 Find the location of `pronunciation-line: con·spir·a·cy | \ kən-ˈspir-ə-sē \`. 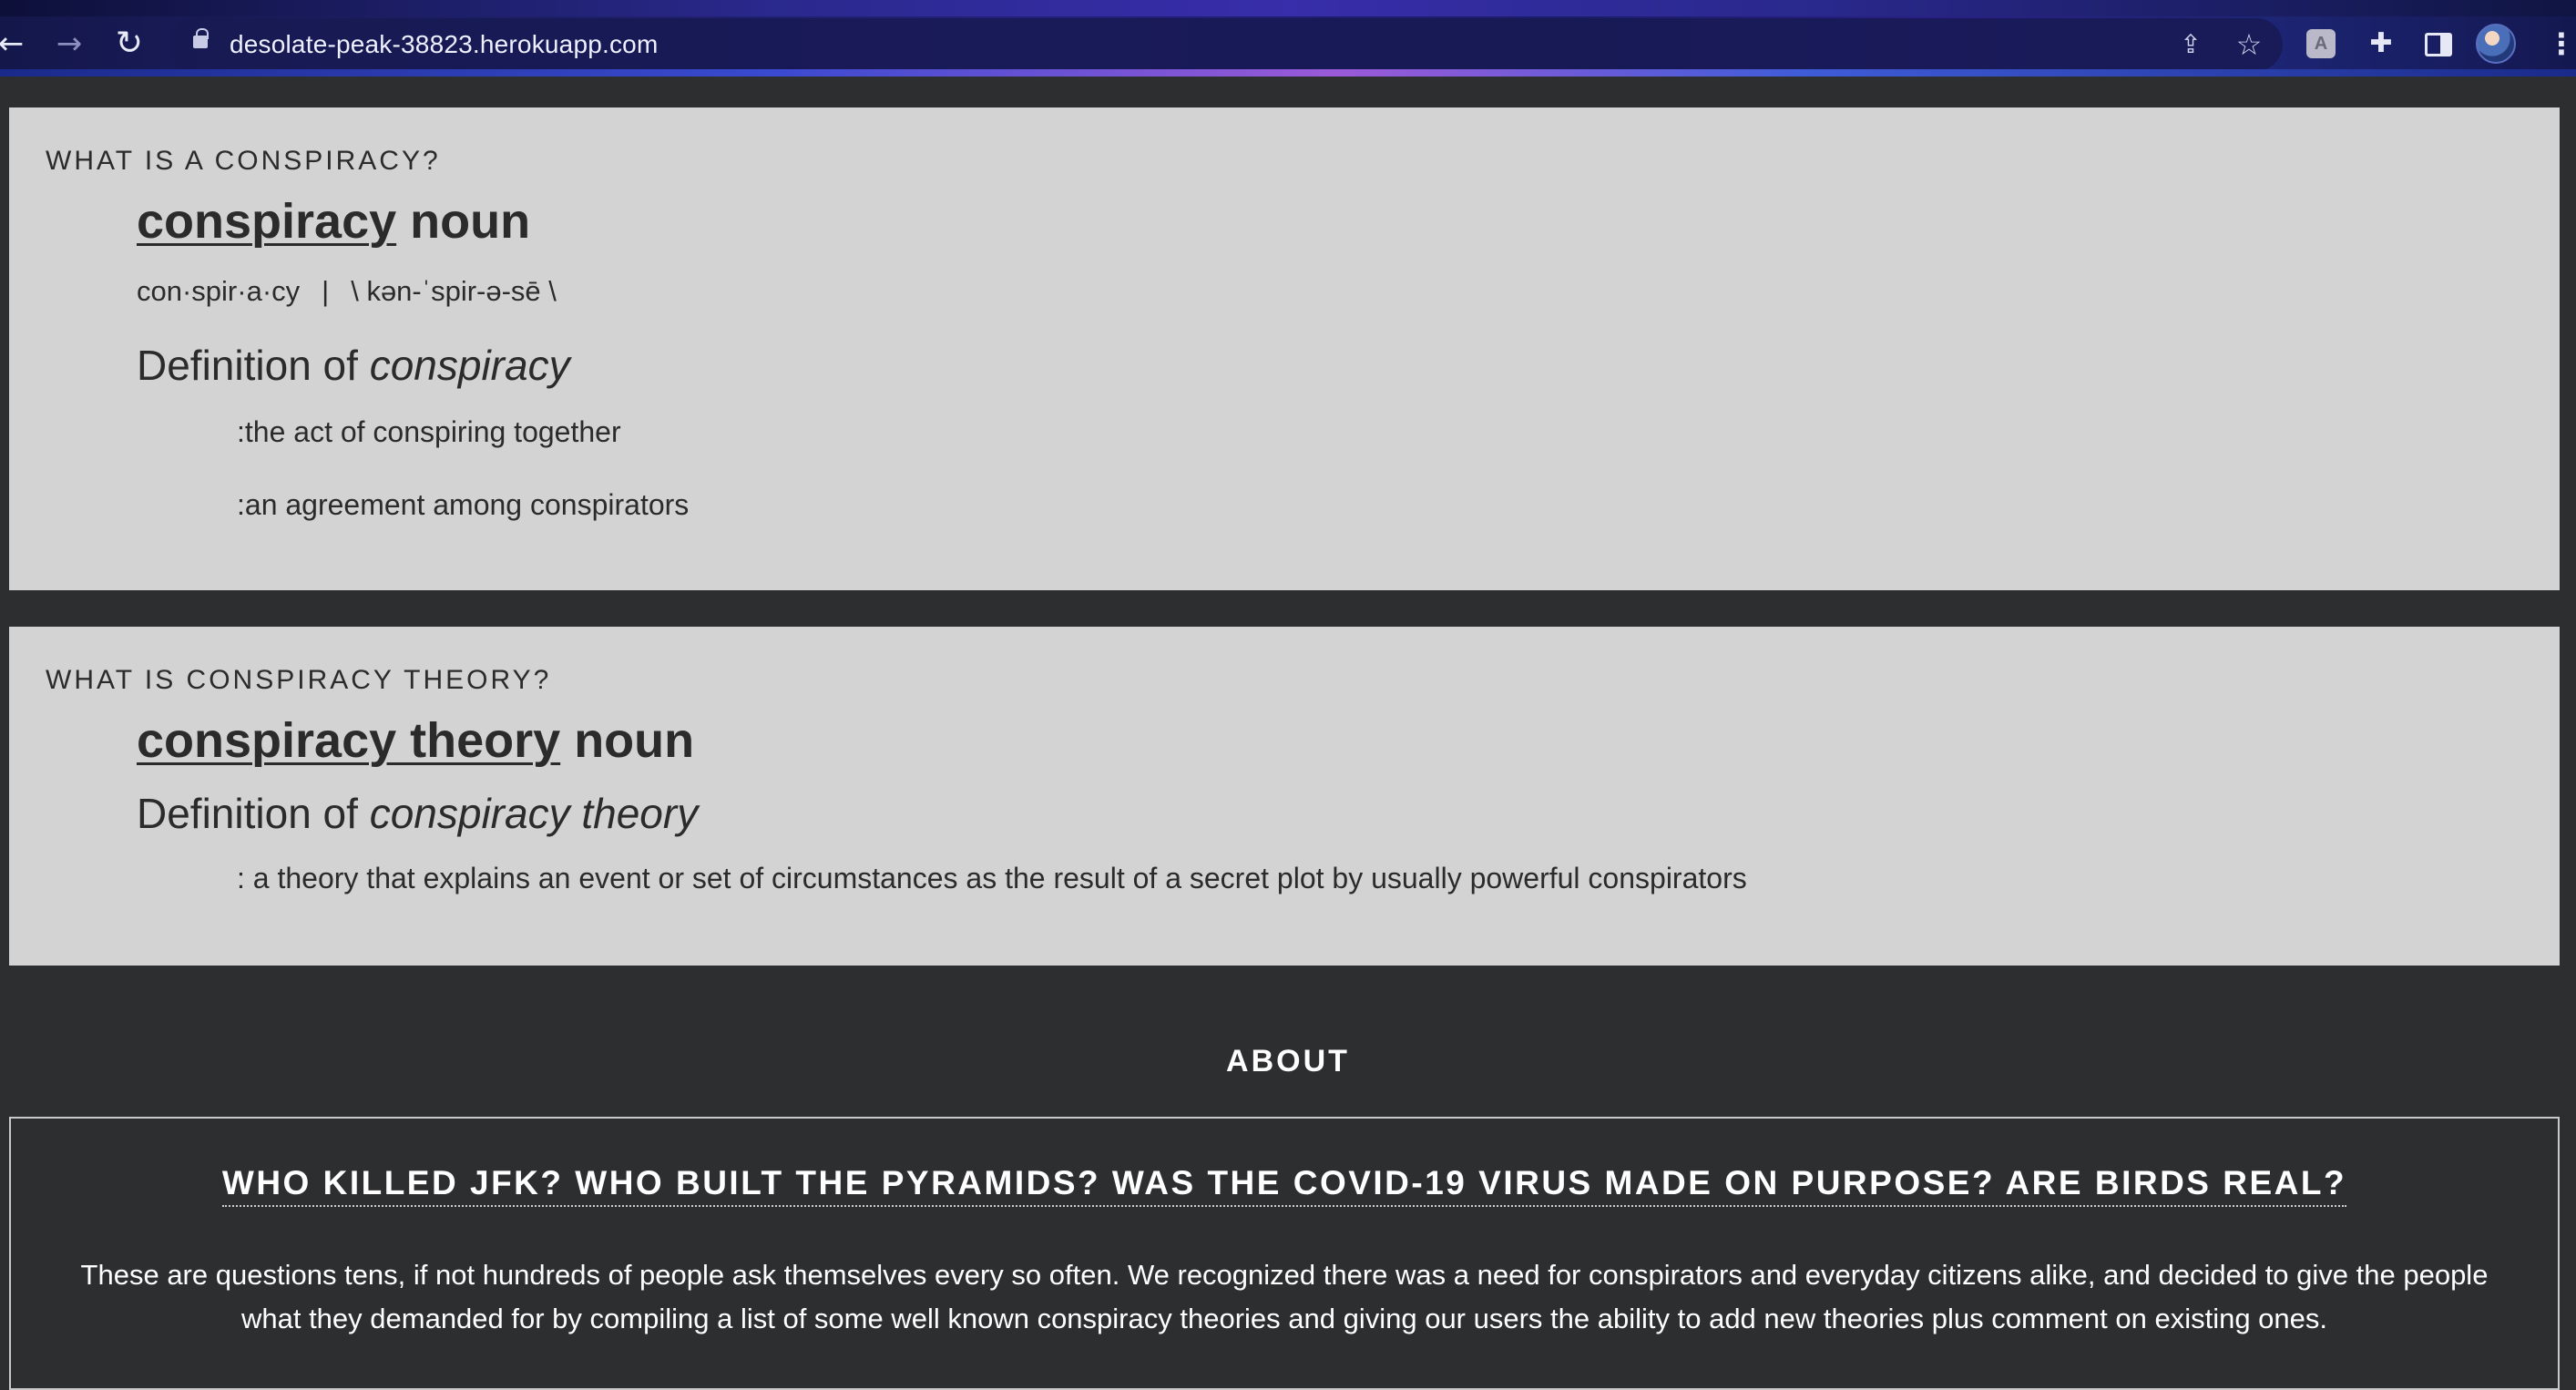

pronunciation-line: con·spir·a·cy | \ kən-ˈspir-ə-sē \ is located at coordinates (347, 292).